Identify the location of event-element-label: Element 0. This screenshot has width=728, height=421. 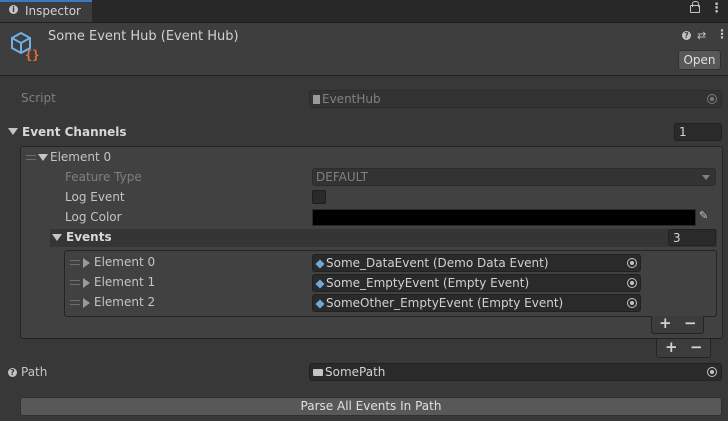
(125, 262).